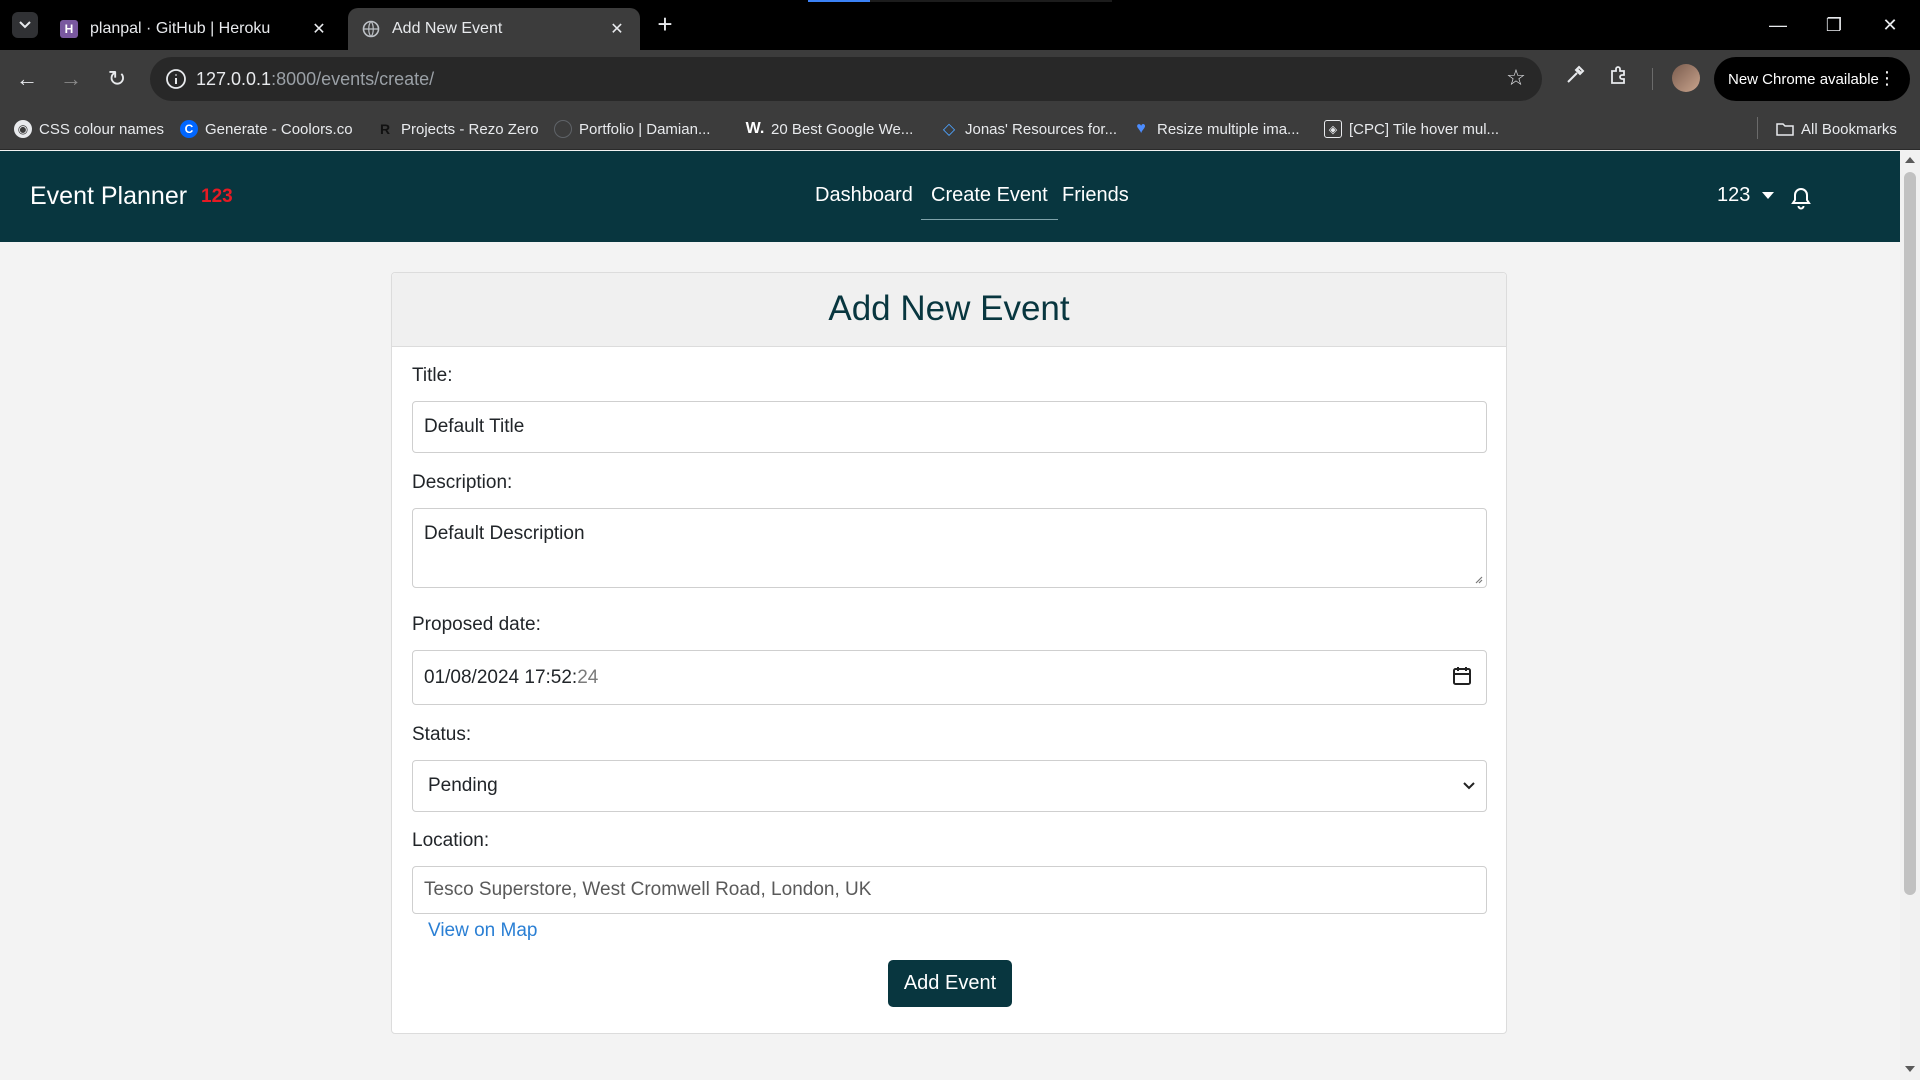  I want to click on scroll-down-icon, so click(1910, 1069).